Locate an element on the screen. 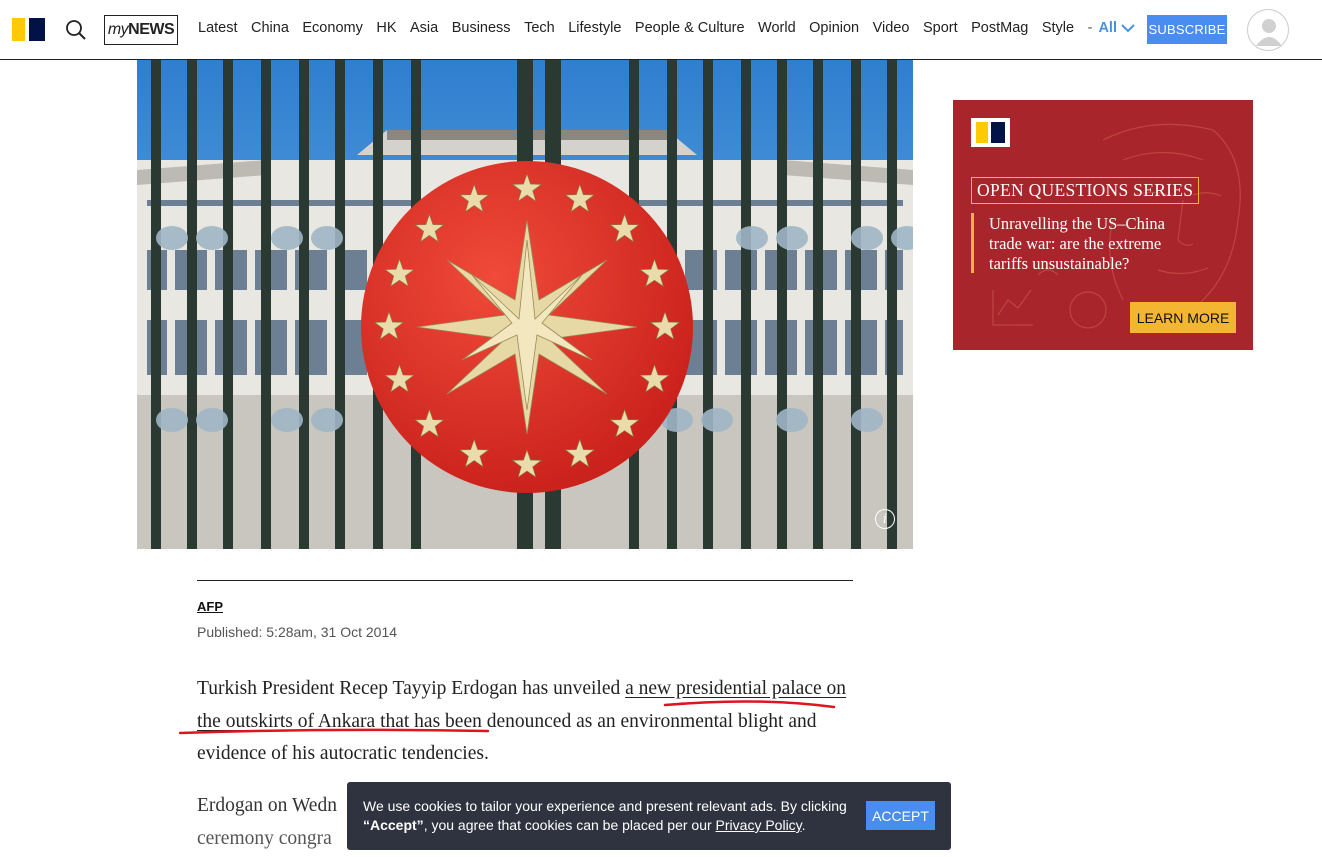  cookie-text-after: . is located at coordinates (803, 825).